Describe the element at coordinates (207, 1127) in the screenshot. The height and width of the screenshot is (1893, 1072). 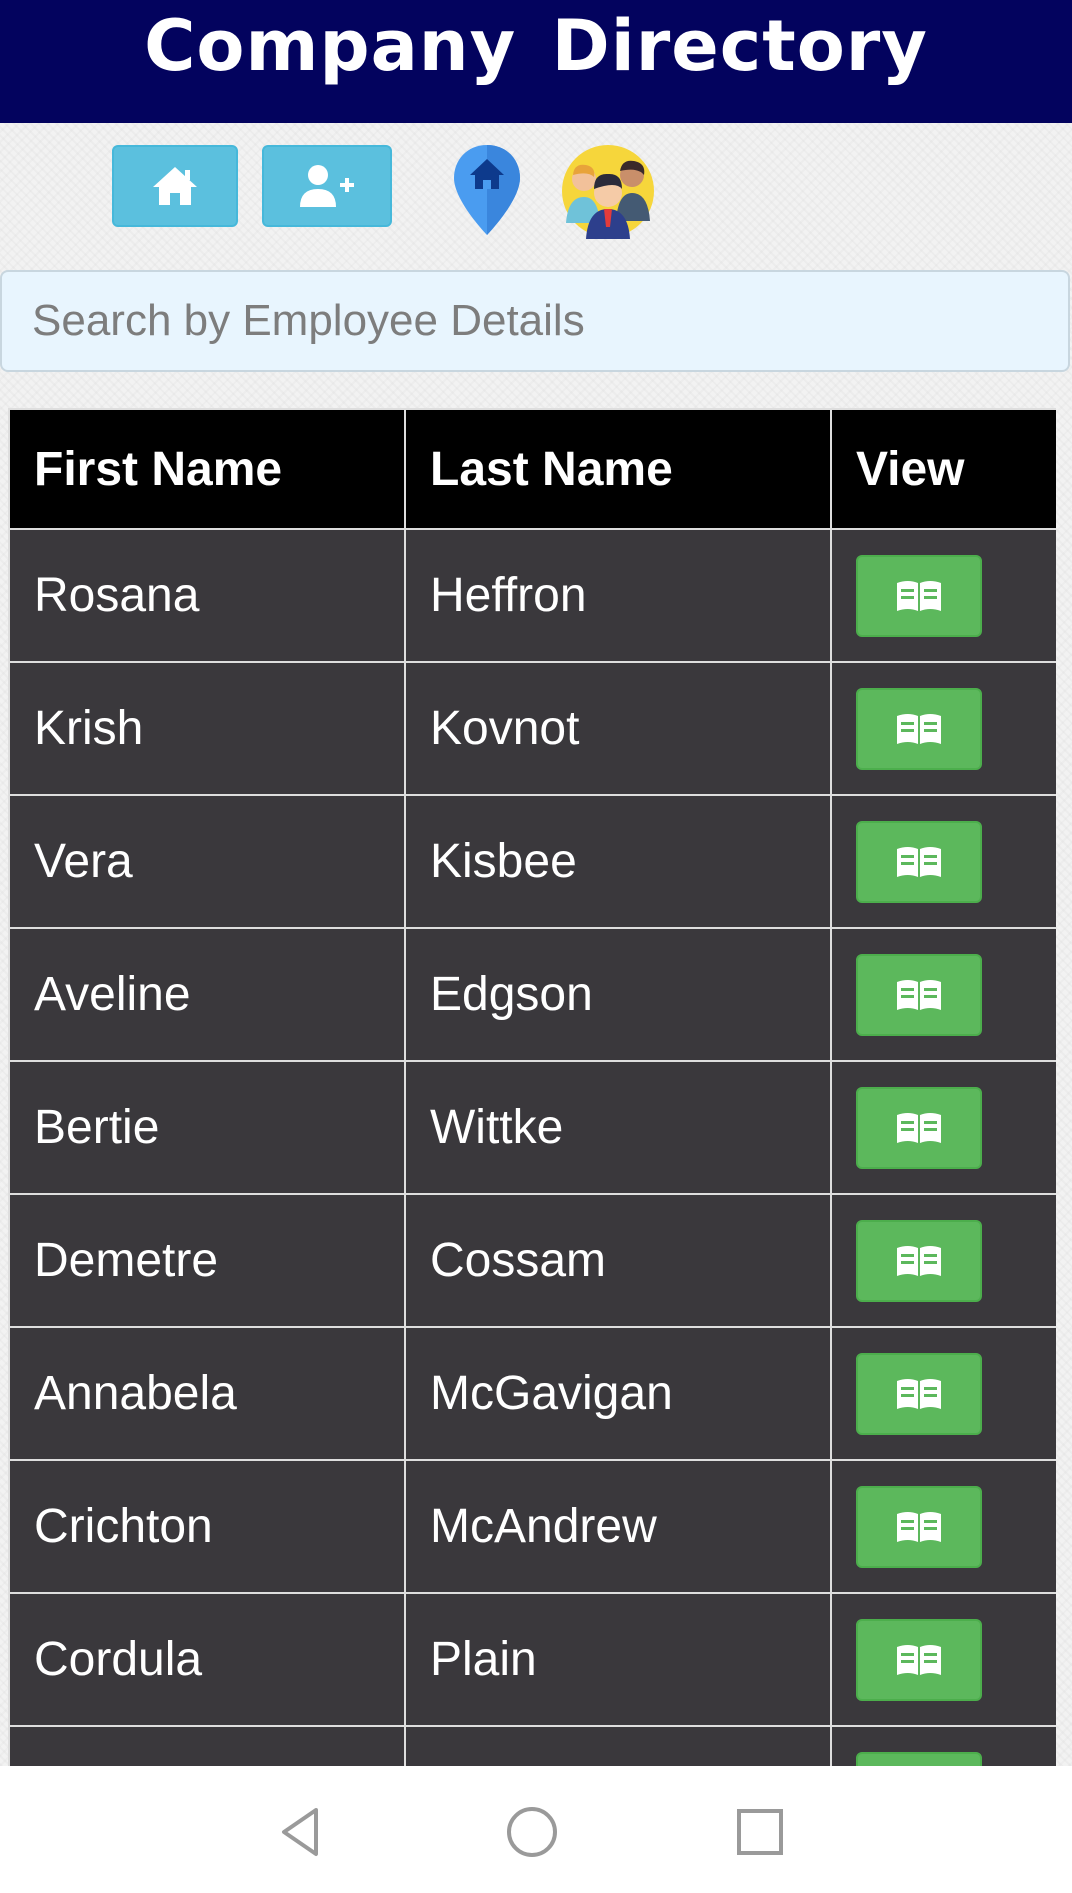
I see `first-name-cell: Bertie` at that location.